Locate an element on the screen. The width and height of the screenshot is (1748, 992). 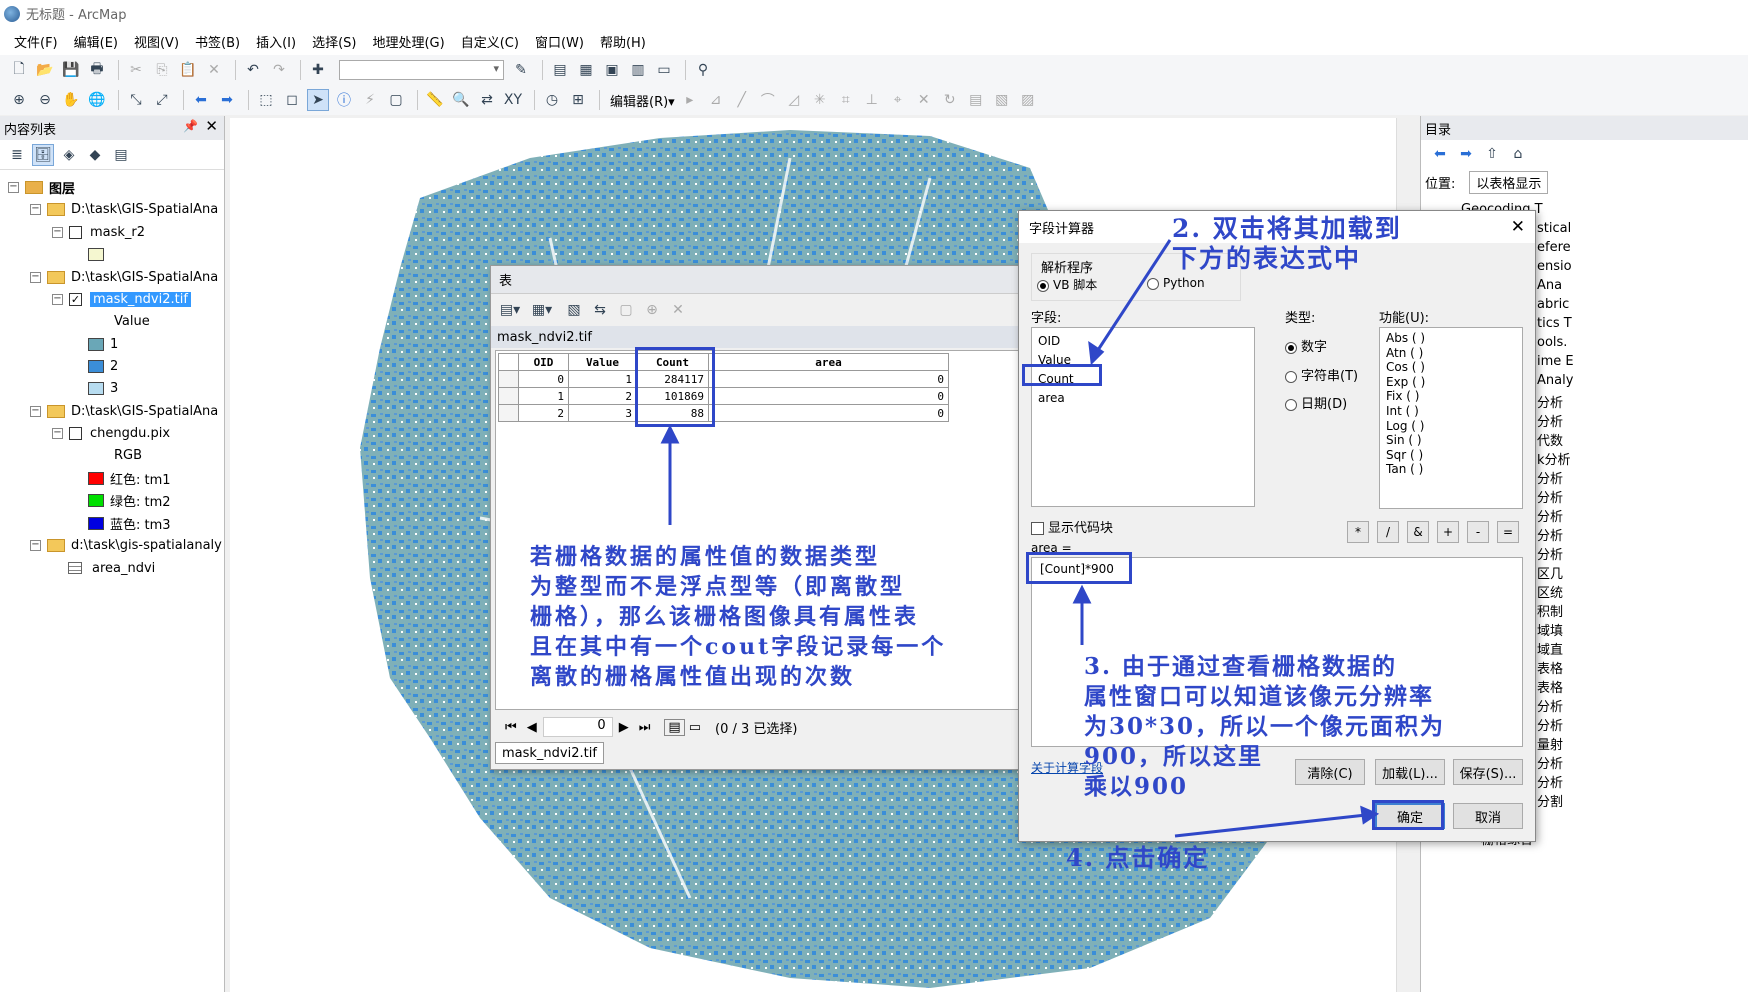
annotation-step2: 2. 双击将其加载到 下方的表达式中 is located at coordinates (1287, 244).